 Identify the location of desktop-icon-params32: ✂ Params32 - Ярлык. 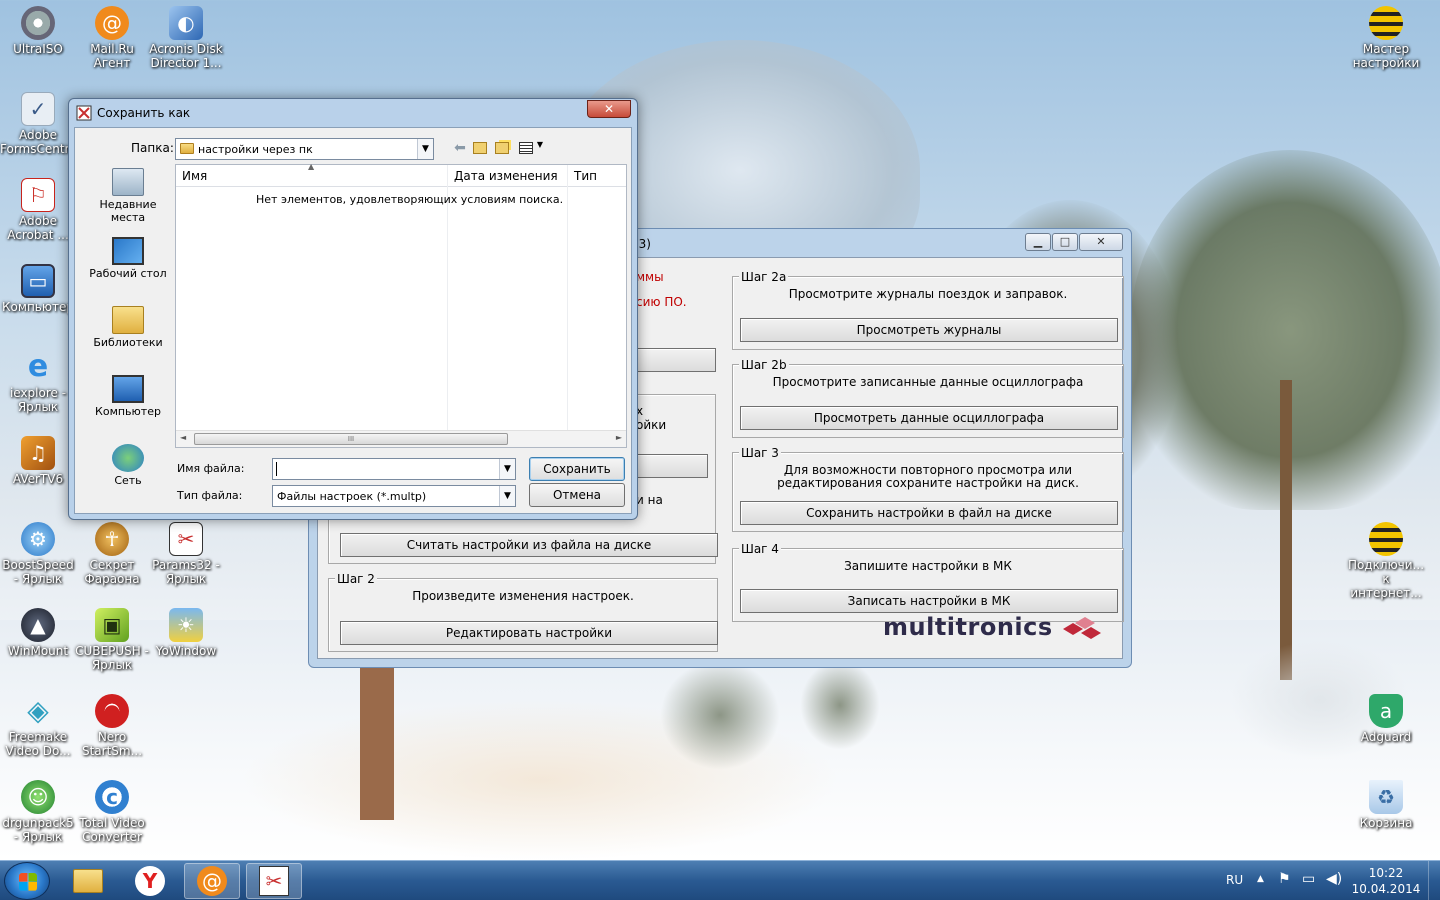
(186, 554).